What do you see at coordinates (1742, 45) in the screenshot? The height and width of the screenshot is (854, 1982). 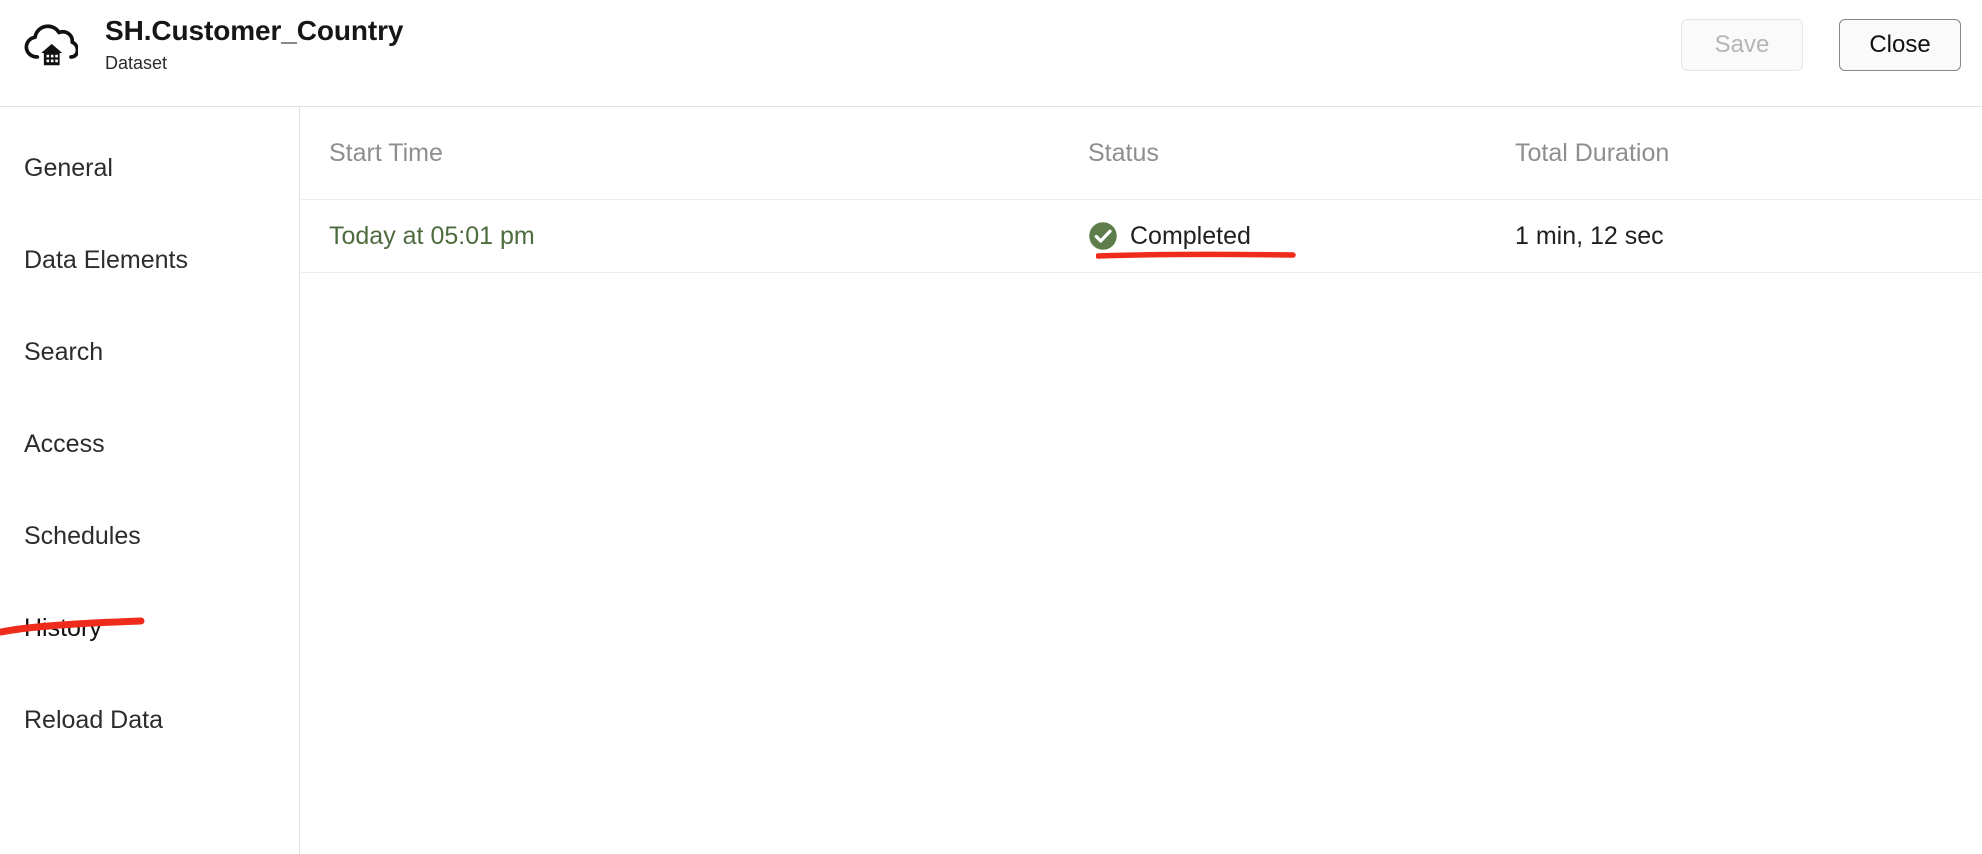 I see `save-button: Save` at bounding box center [1742, 45].